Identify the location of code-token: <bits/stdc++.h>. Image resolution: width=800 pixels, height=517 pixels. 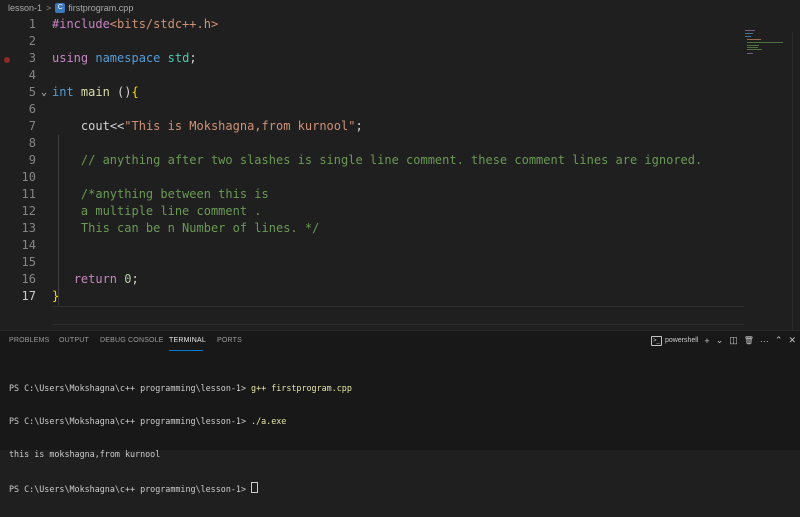
(164, 24).